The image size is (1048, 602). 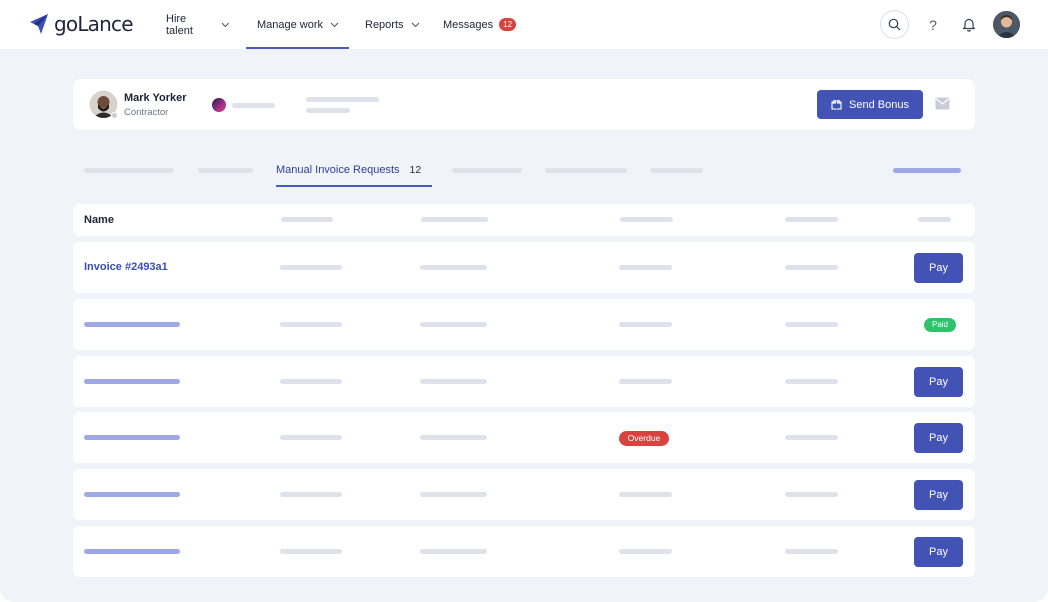 What do you see at coordinates (524, 437) in the screenshot?
I see `table-row: Overdue Pay` at bounding box center [524, 437].